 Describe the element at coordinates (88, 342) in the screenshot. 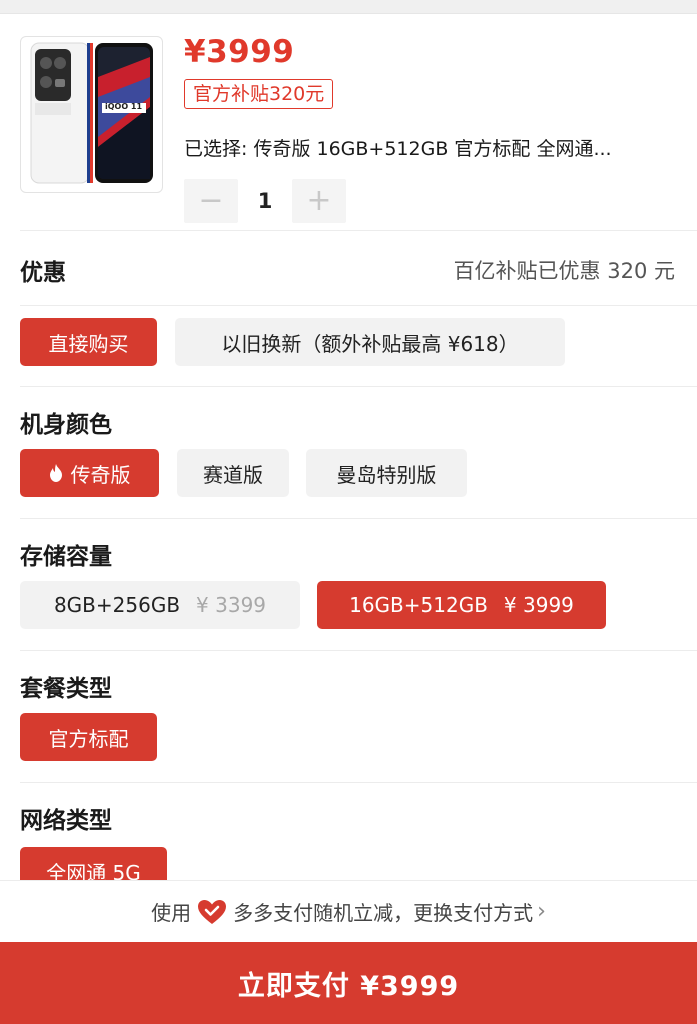

I see `purchase-direct-chip: 直接购买` at that location.